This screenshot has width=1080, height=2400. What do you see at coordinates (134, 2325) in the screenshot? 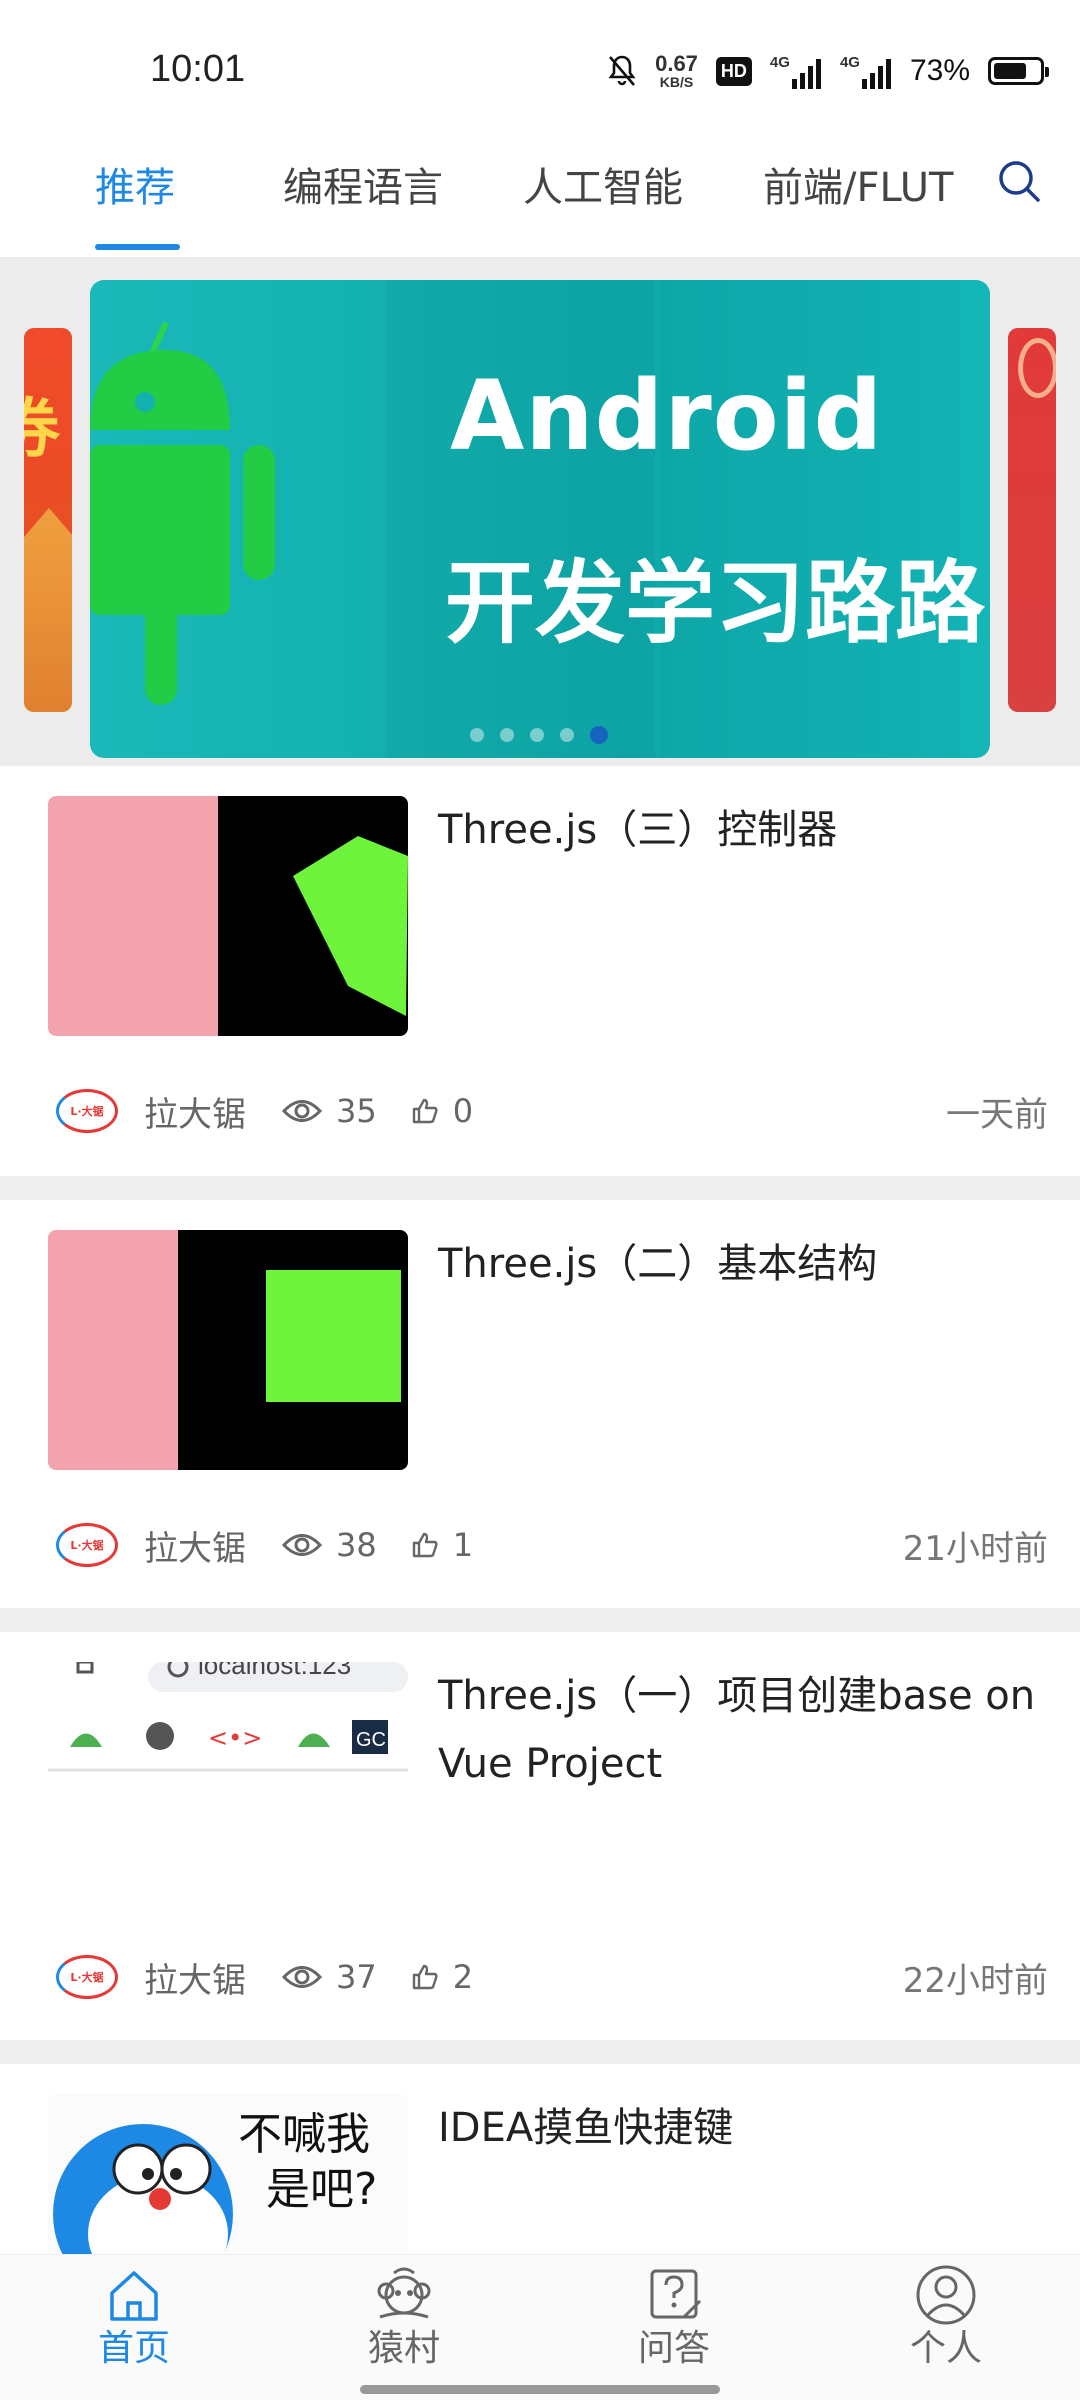
I see `nav-home: 首页` at bounding box center [134, 2325].